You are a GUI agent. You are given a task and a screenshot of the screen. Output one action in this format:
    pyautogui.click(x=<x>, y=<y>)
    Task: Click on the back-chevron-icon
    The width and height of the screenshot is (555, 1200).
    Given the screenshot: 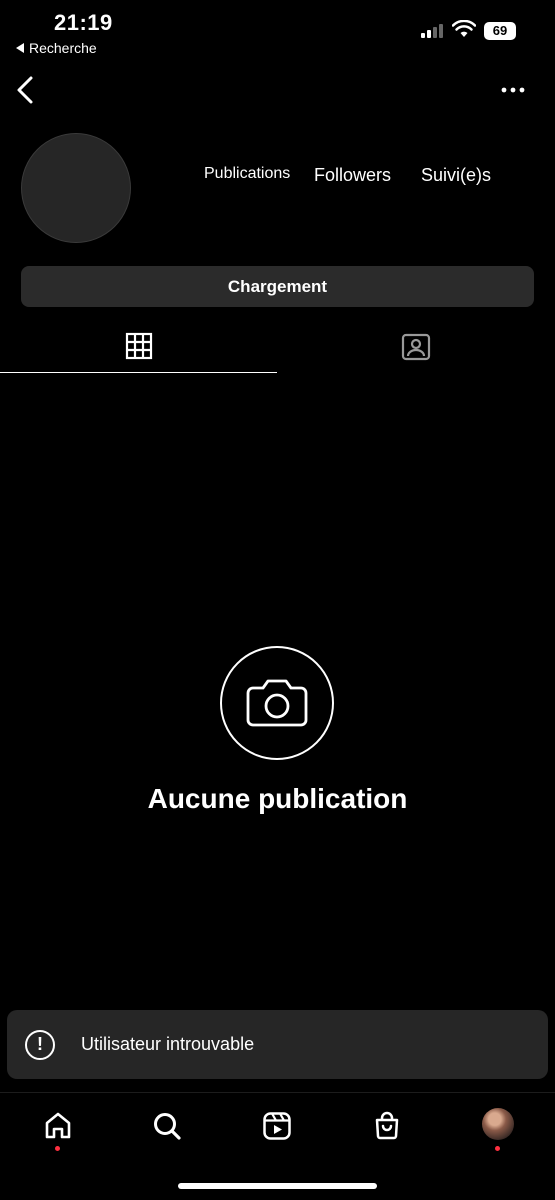 What is the action you would take?
    pyautogui.click(x=26, y=90)
    